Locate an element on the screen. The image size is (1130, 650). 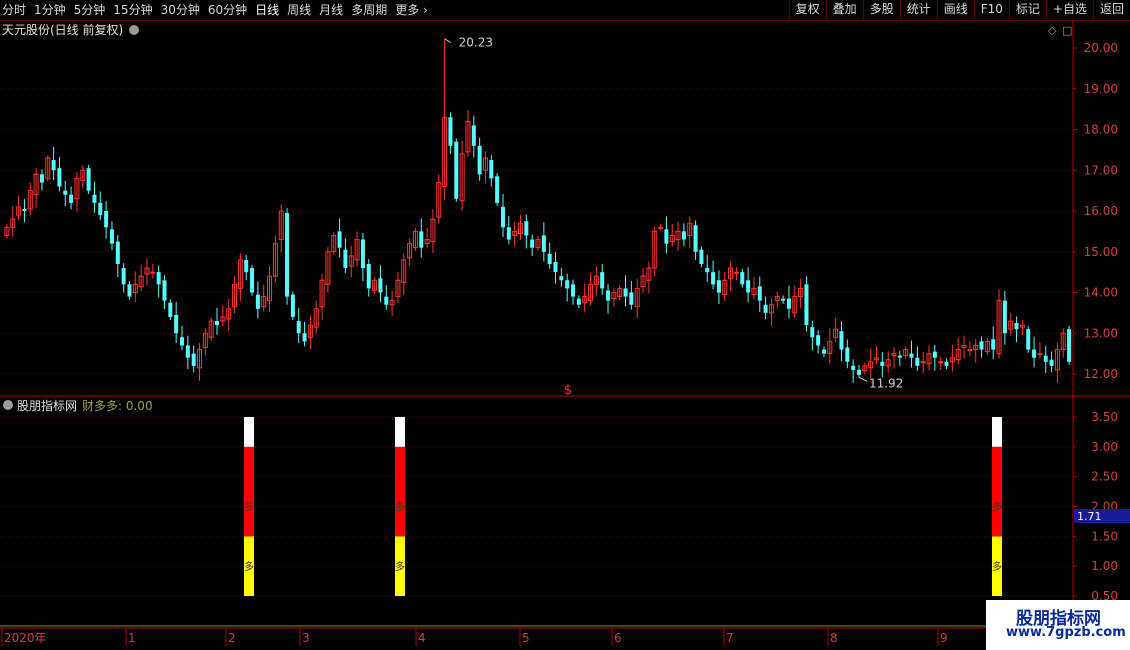
signal-bar-label-2-low: 多 is located at coordinates (997, 566).